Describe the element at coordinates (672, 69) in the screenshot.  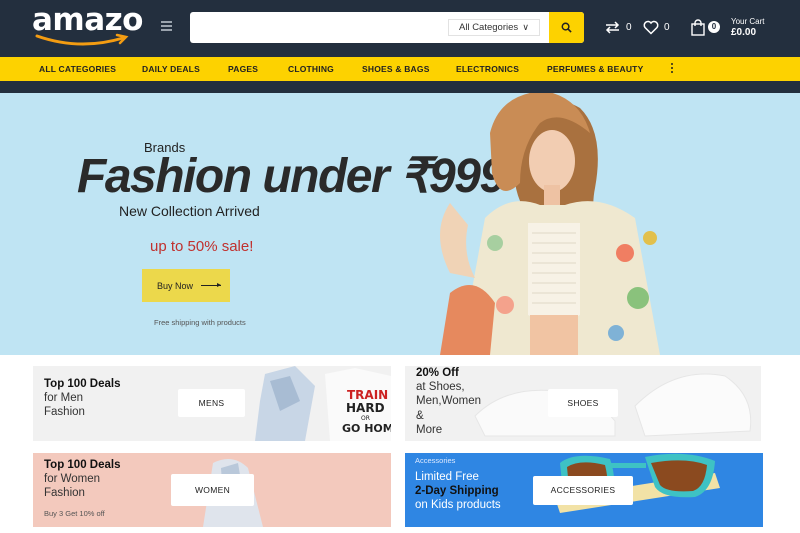
I see `more-menu-icon` at that location.